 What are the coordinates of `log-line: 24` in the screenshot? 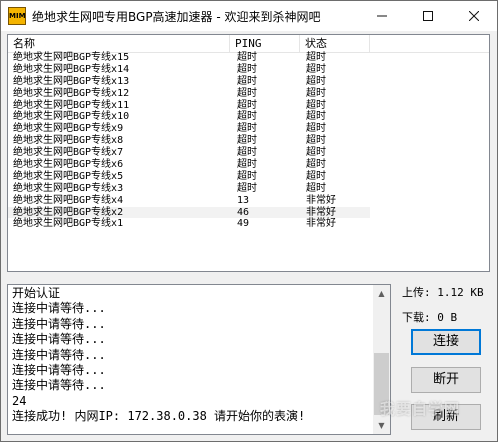 It's located at (19, 400).